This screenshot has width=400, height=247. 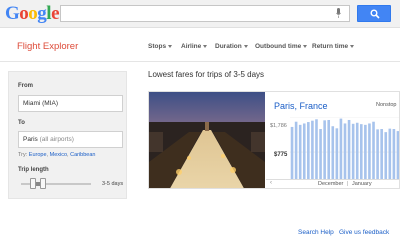 I want to click on from-value: Miami (MIA), so click(x=41, y=103).